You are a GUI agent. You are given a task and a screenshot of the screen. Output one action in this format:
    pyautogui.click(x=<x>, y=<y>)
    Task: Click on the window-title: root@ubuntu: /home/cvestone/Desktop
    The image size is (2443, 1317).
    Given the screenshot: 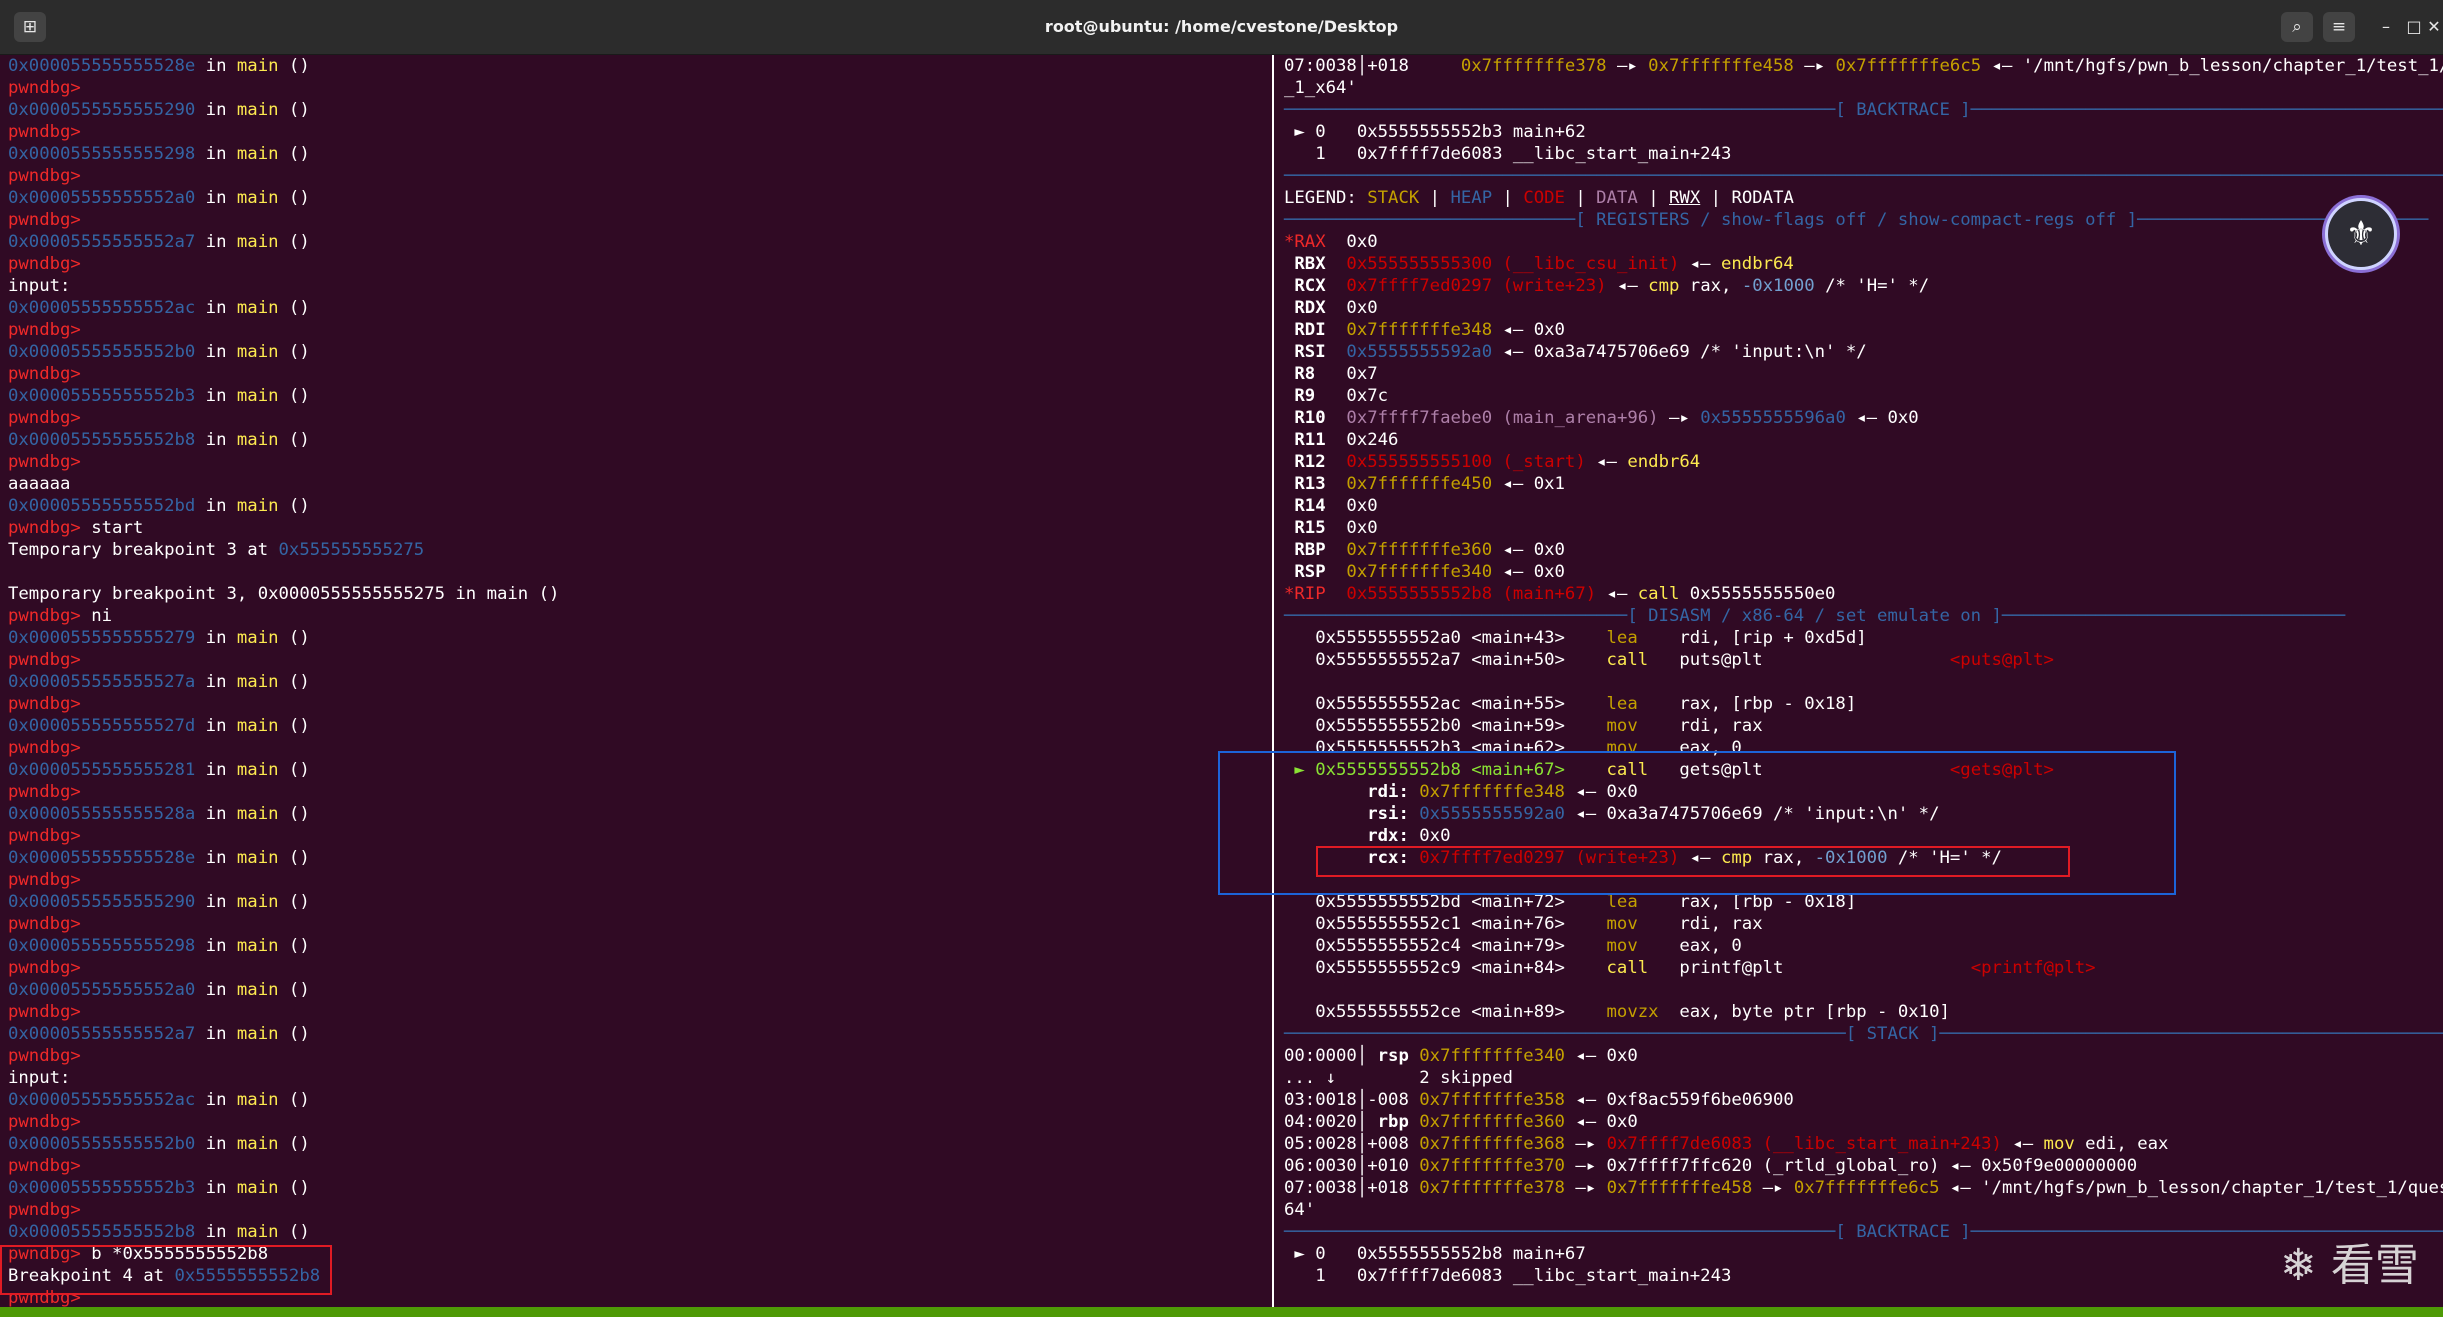 What is the action you would take?
    pyautogui.click(x=1221, y=26)
    